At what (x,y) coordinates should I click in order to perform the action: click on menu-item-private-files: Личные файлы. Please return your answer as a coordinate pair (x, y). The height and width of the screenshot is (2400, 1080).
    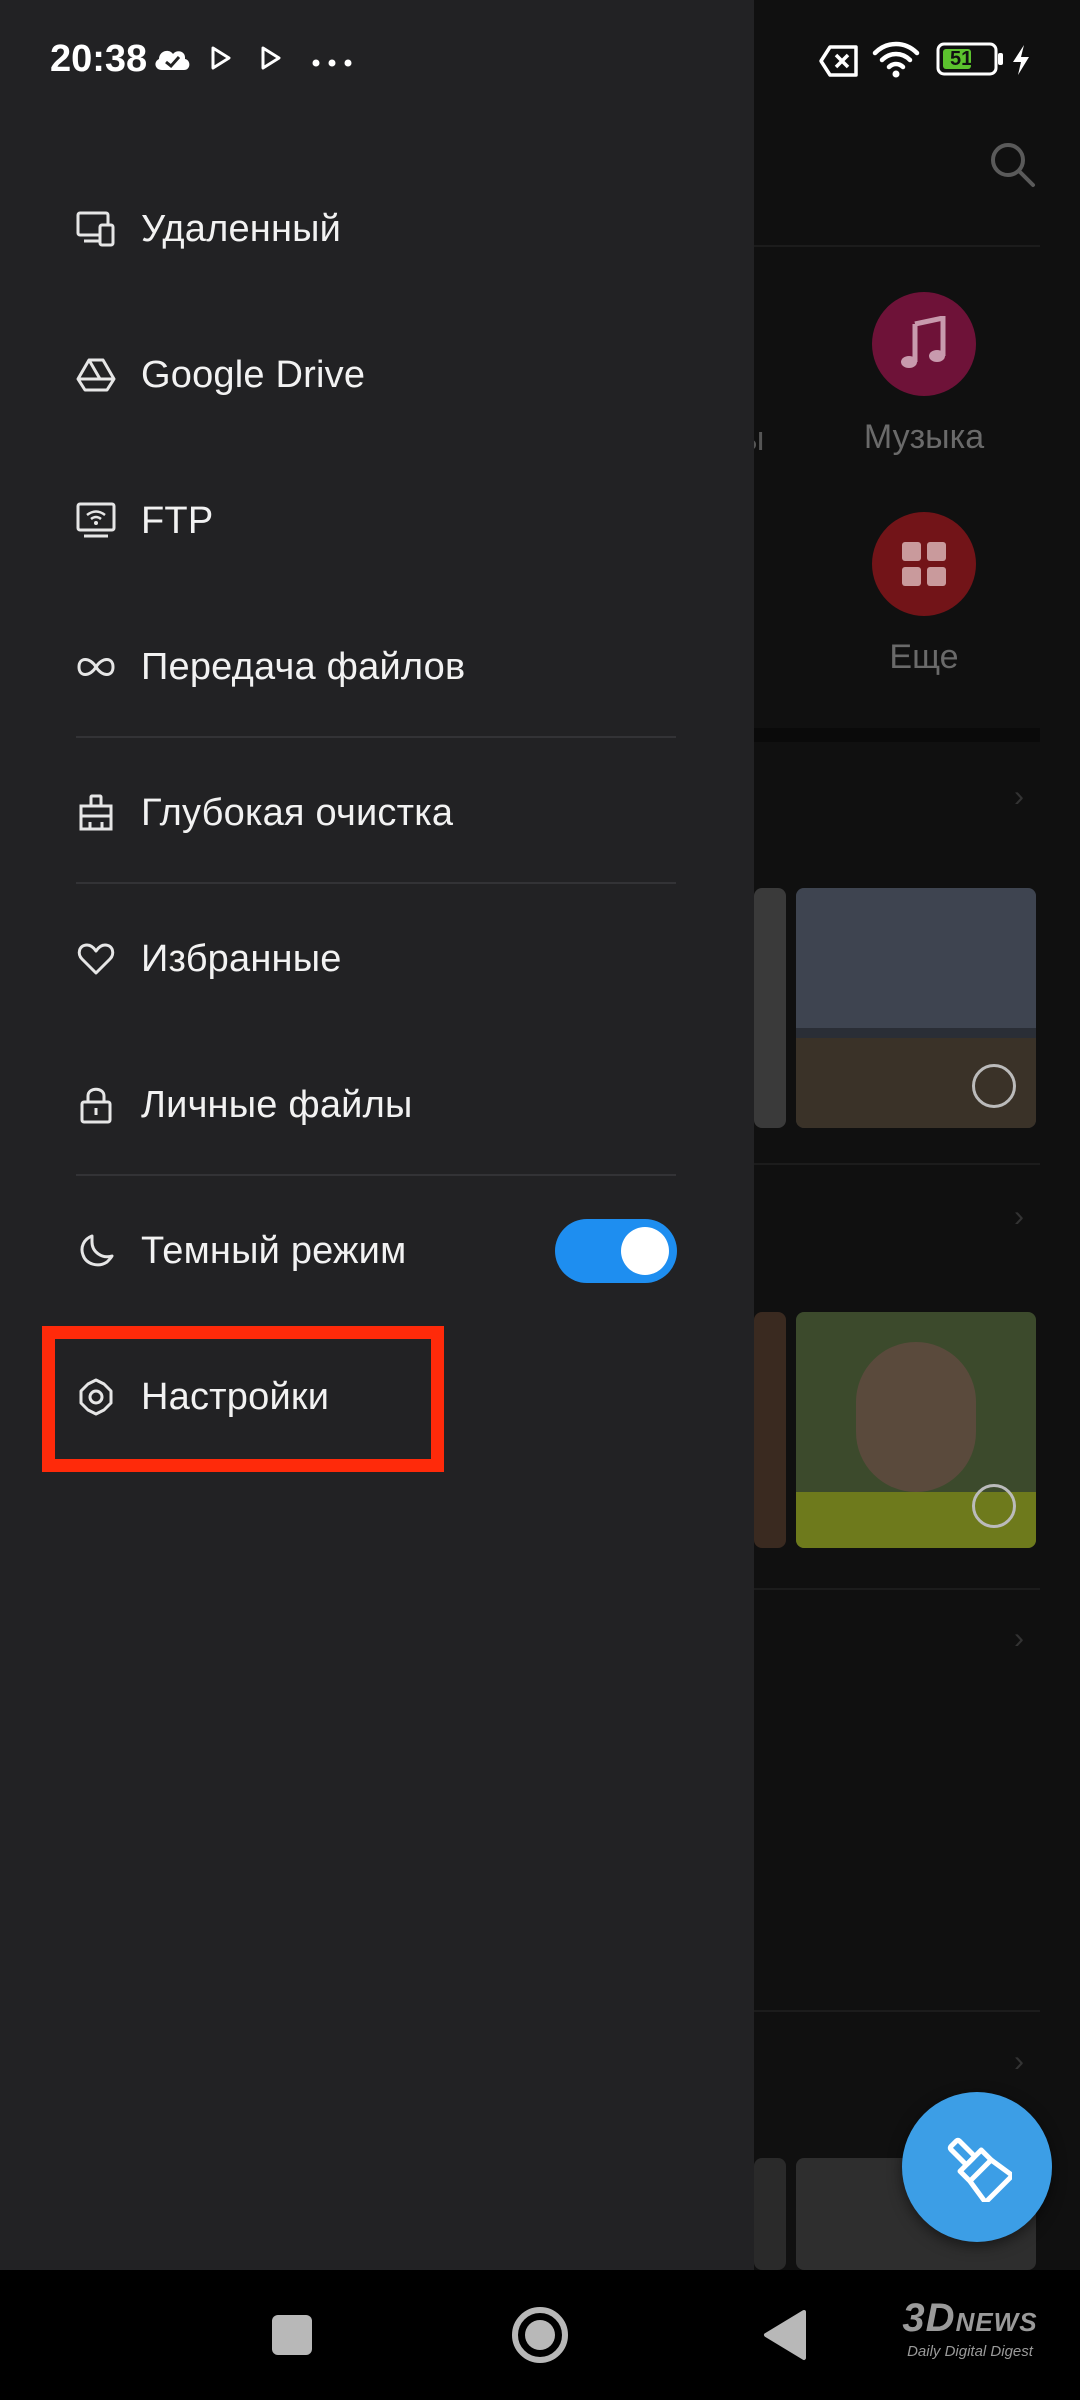
    Looking at the image, I should click on (377, 1105).